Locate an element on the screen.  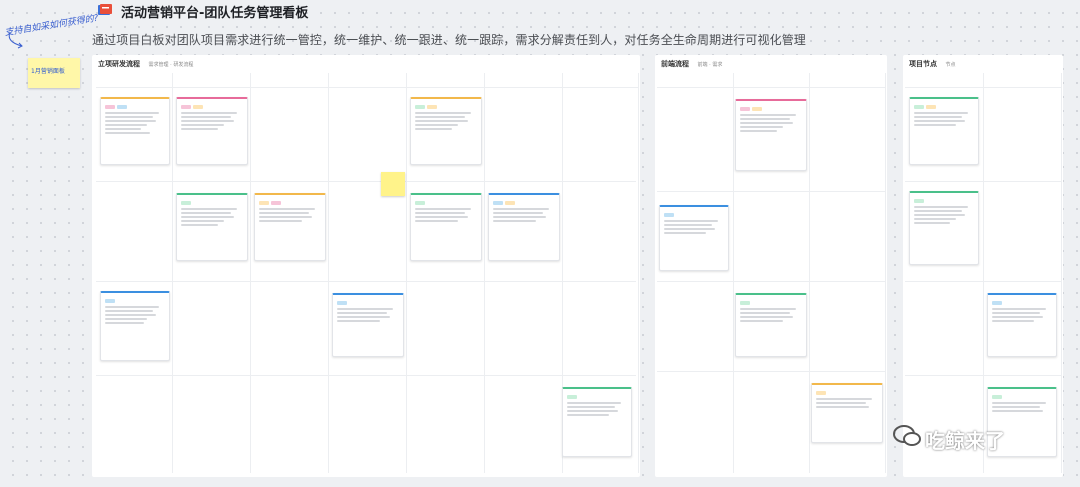
page-title: 活动营销平台-团队任务管理看板 is located at coordinates (215, 13).